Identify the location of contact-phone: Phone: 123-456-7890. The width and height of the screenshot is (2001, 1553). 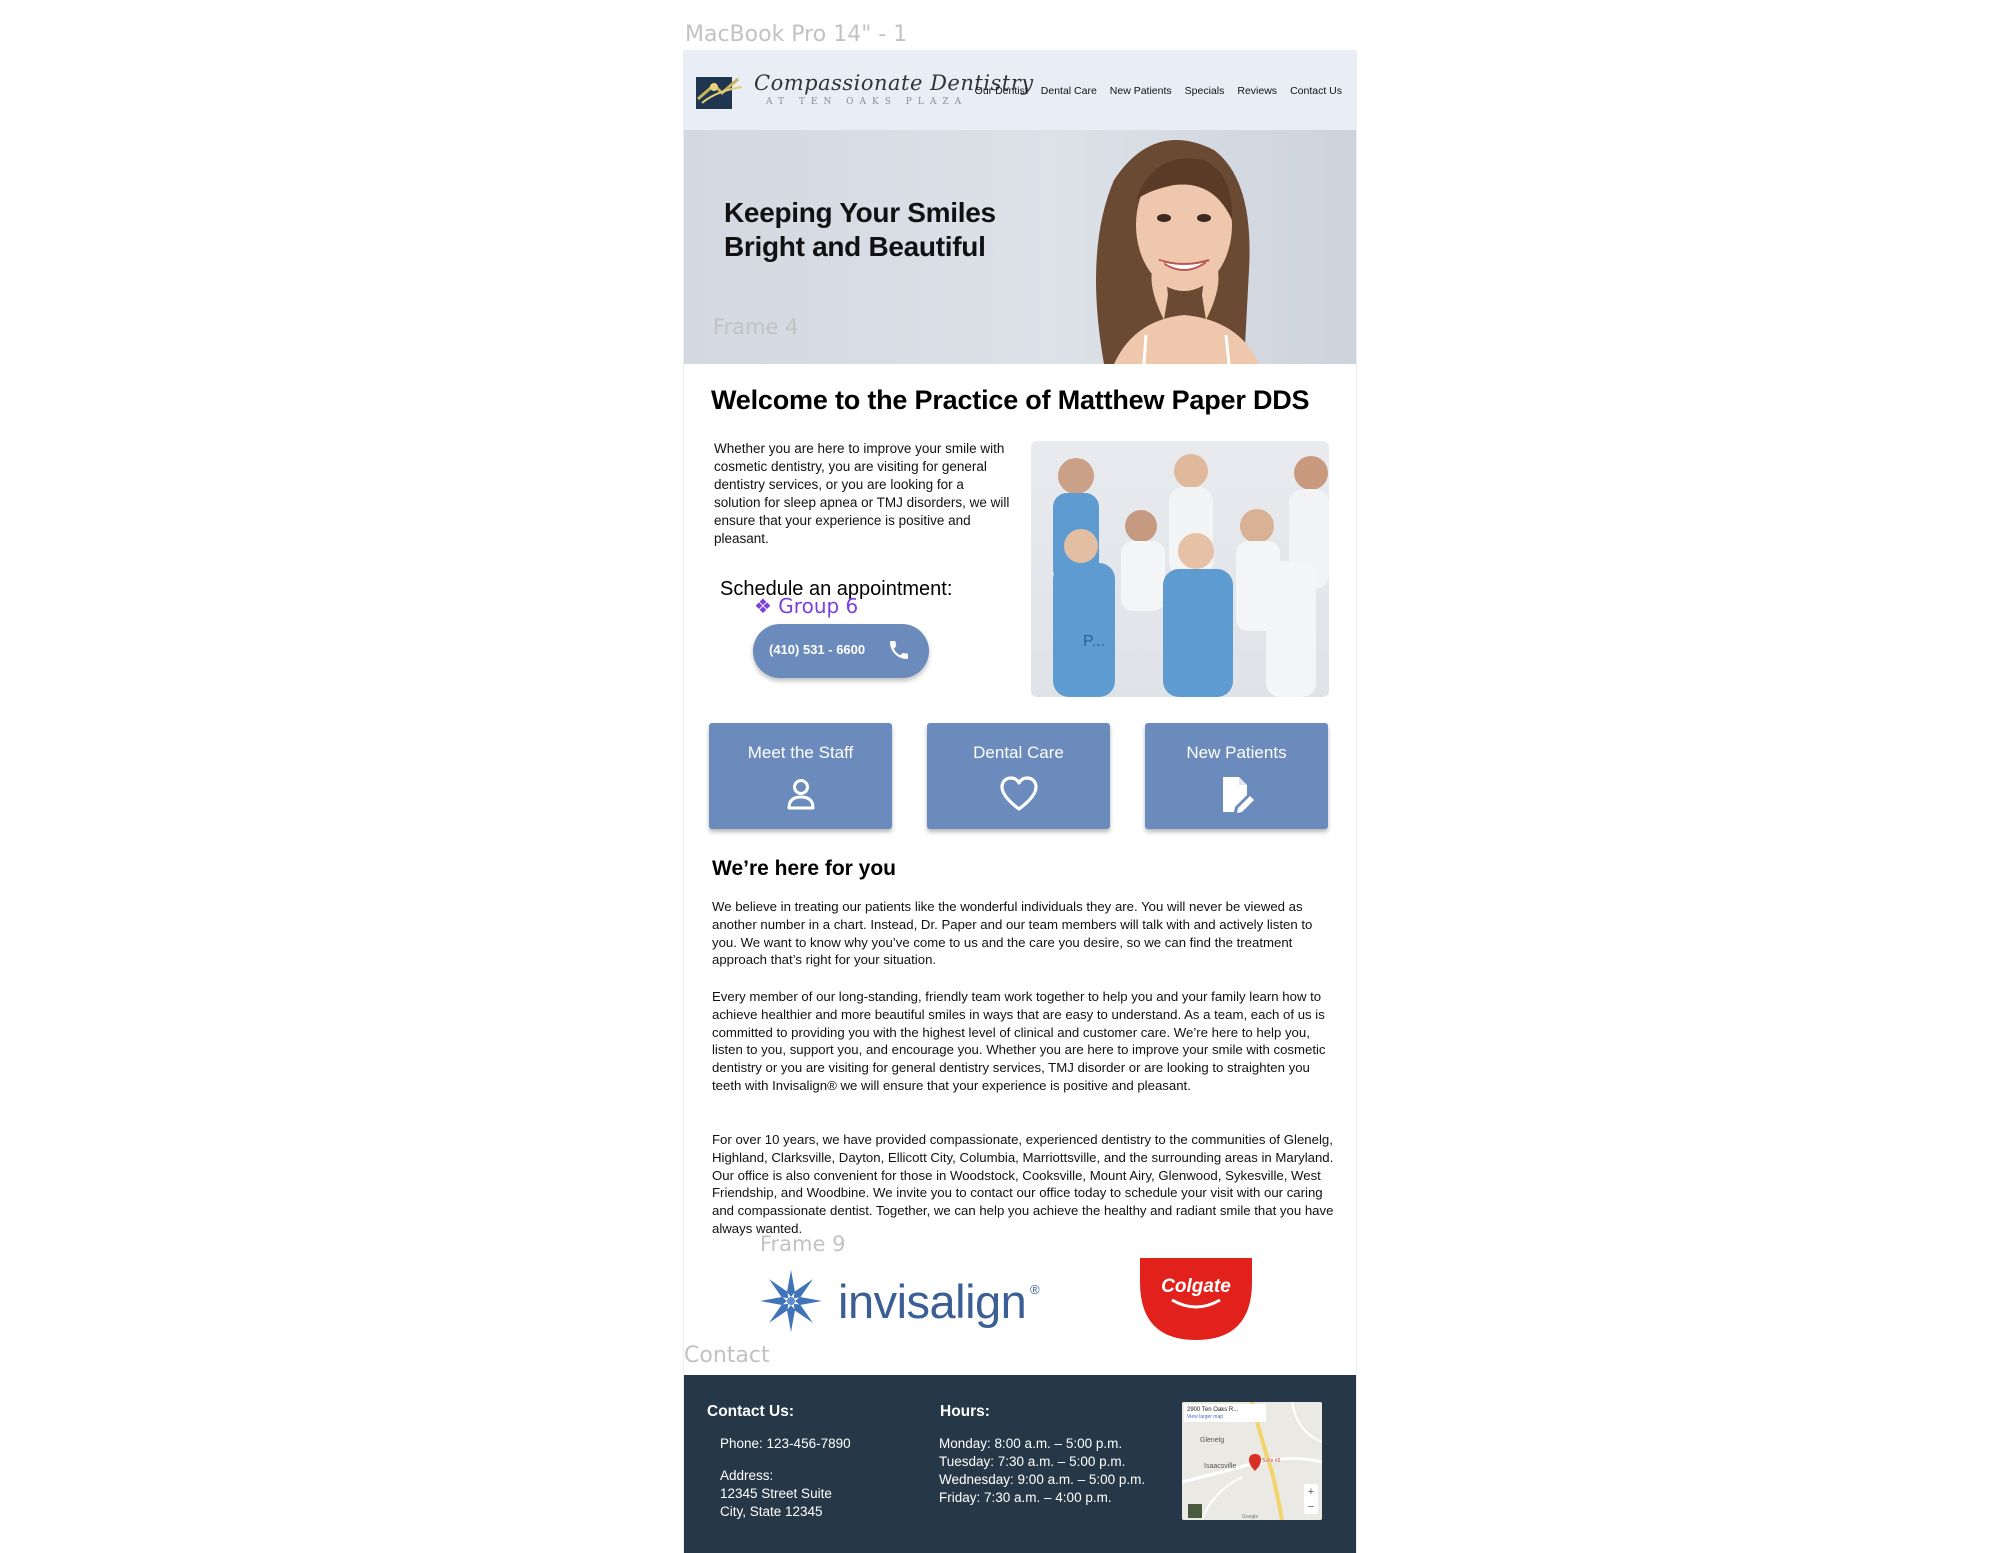
(785, 1444).